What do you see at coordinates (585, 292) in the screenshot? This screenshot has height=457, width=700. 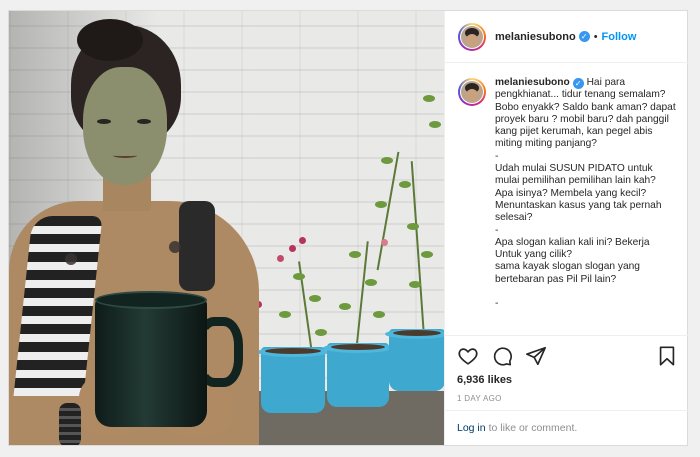 I see `caption-line` at bounding box center [585, 292].